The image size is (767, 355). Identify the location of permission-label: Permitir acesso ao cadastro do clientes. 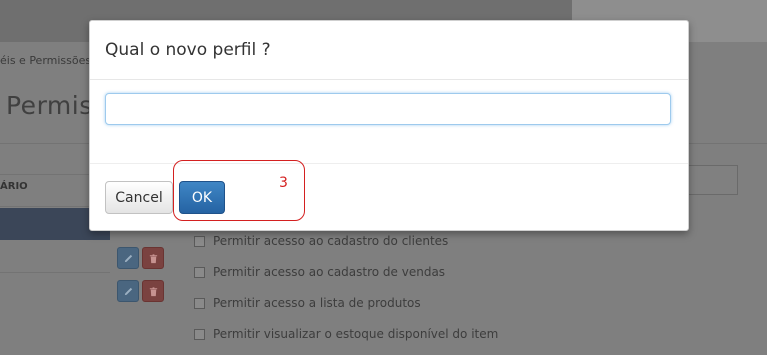
(331, 241).